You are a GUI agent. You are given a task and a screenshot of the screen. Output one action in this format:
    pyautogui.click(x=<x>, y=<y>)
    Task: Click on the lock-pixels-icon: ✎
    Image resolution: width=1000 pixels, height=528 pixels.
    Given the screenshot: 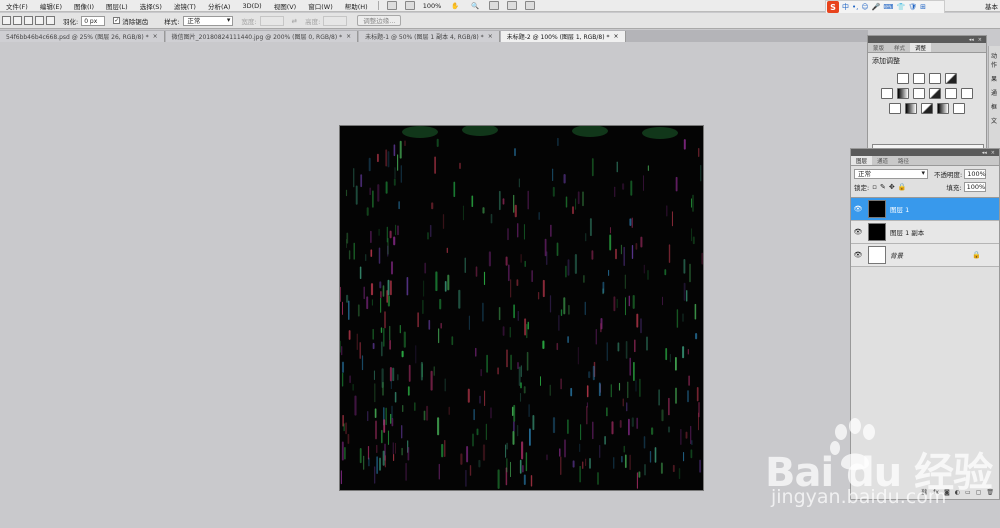 What is the action you would take?
    pyautogui.click(x=883, y=187)
    